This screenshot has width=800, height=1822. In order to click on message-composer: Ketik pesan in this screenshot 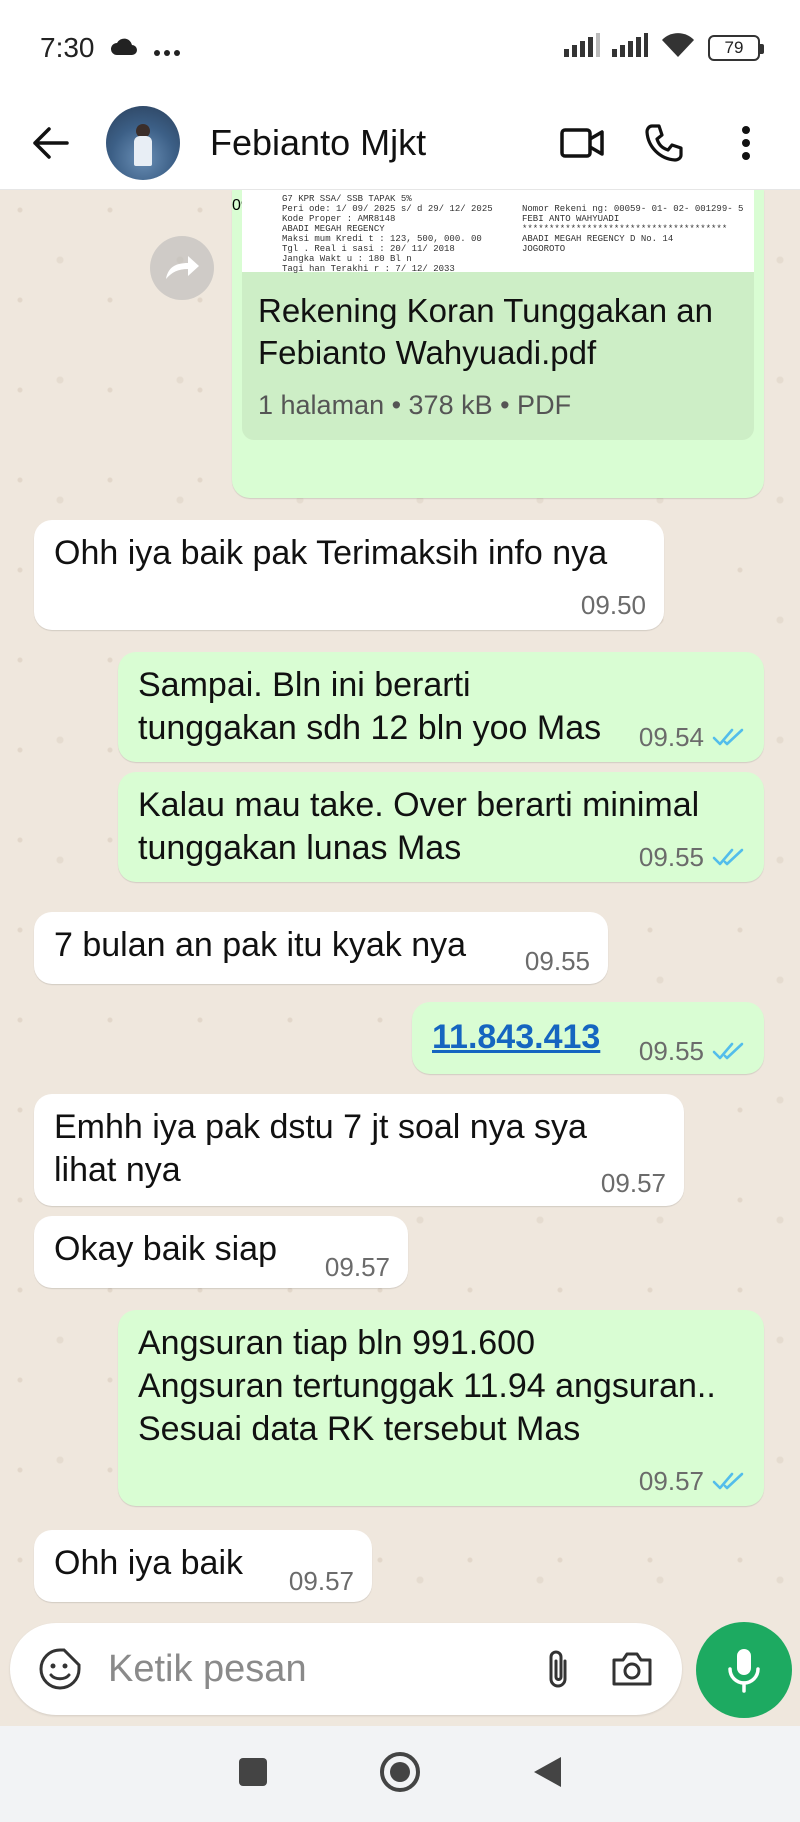, I will do `click(346, 1669)`.